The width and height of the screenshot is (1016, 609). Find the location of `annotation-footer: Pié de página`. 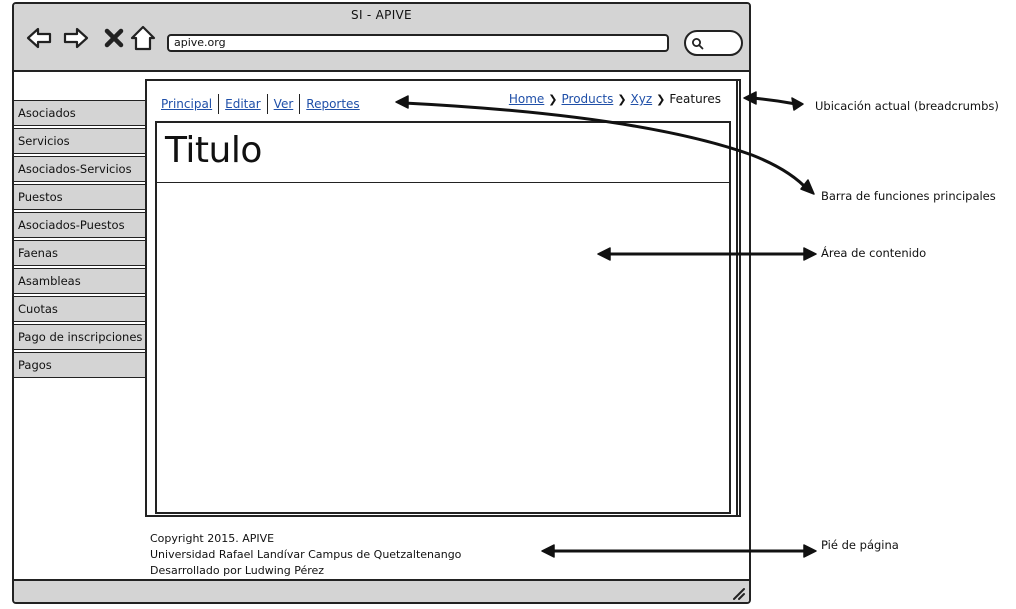

annotation-footer: Pié de página is located at coordinates (860, 545).